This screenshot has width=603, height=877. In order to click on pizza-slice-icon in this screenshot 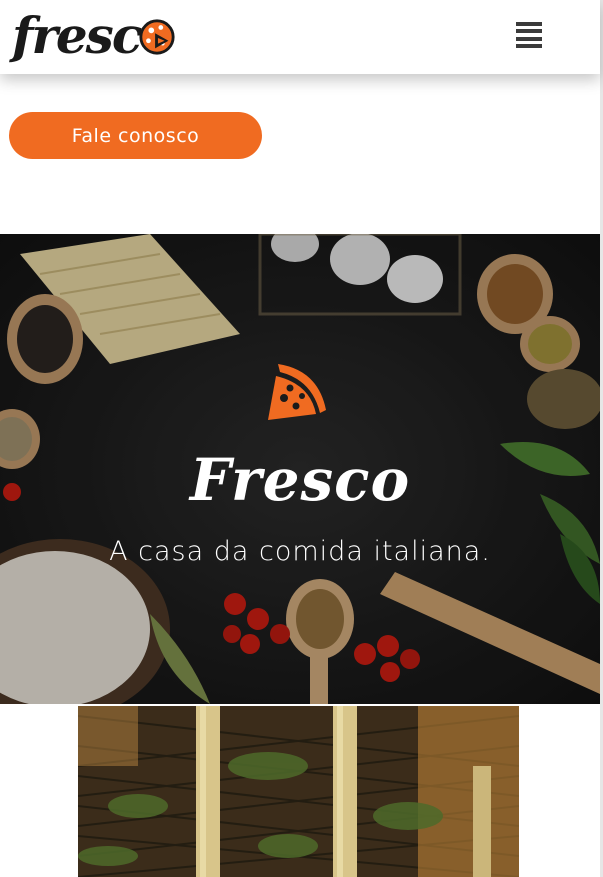, I will do `click(297, 392)`.